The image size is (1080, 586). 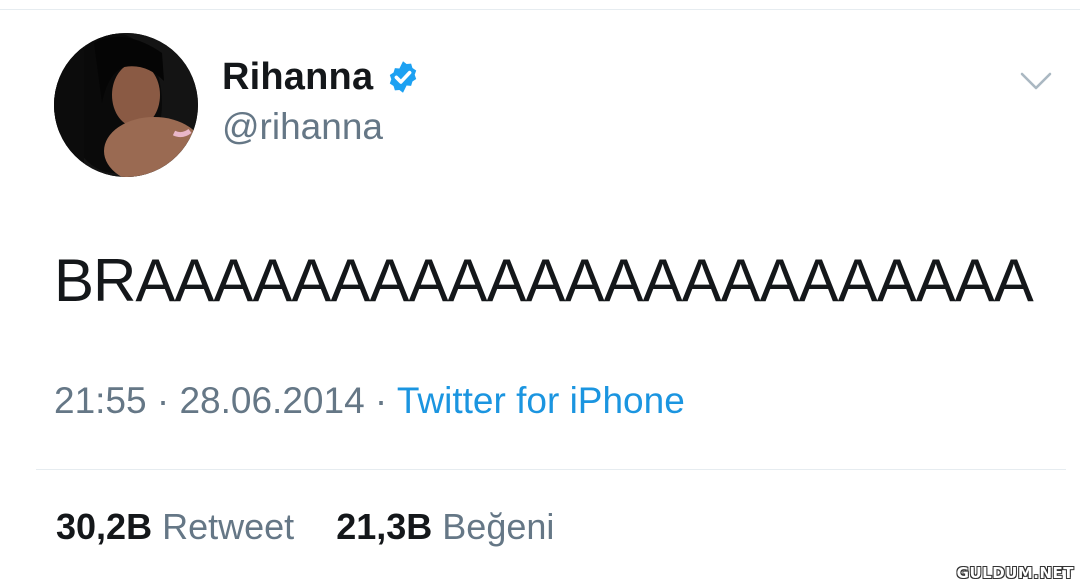 I want to click on avatar-photo, so click(x=126, y=105).